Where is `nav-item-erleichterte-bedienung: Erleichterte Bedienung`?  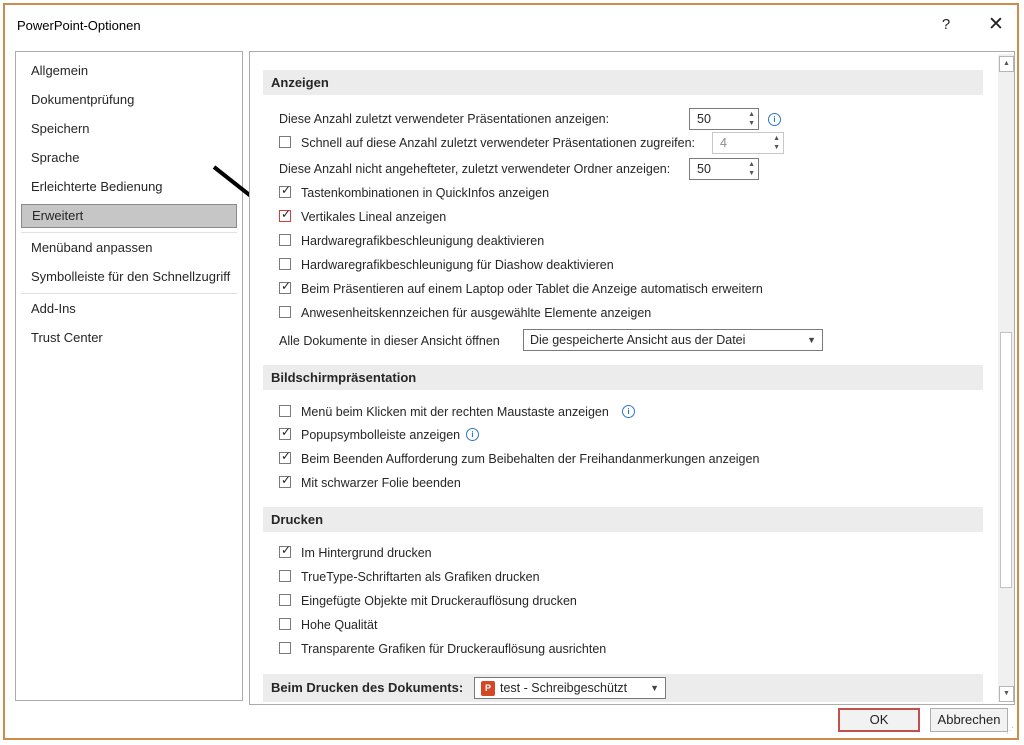
nav-item-erleichterte-bedienung: Erleichterte Bedienung is located at coordinates (129, 188).